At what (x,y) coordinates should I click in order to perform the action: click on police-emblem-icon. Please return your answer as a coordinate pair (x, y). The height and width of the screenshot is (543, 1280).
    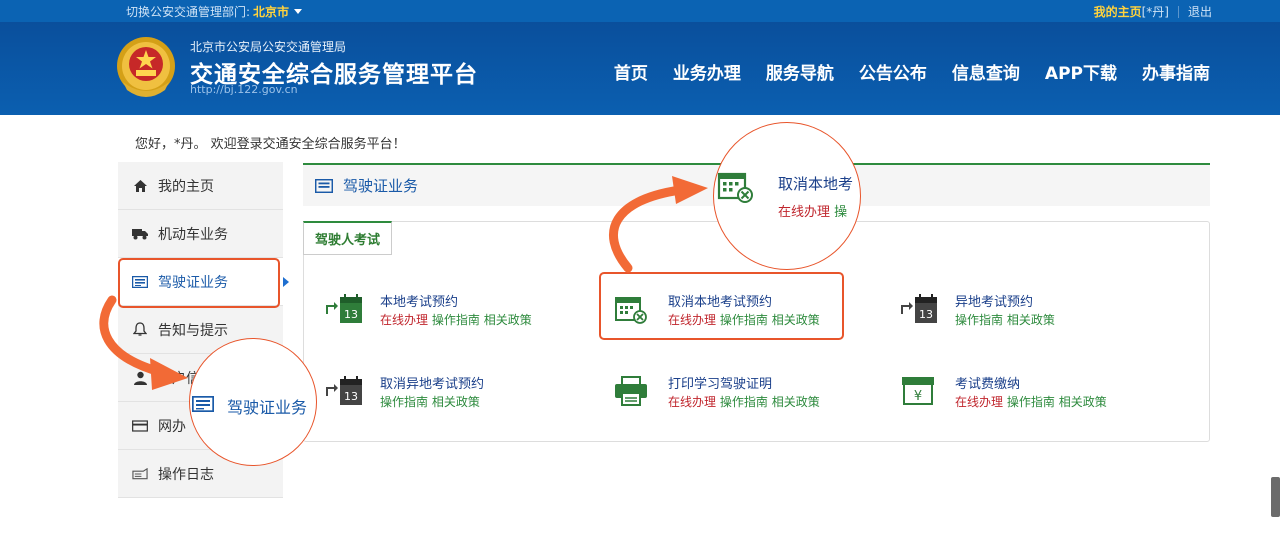
    Looking at the image, I should click on (146, 67).